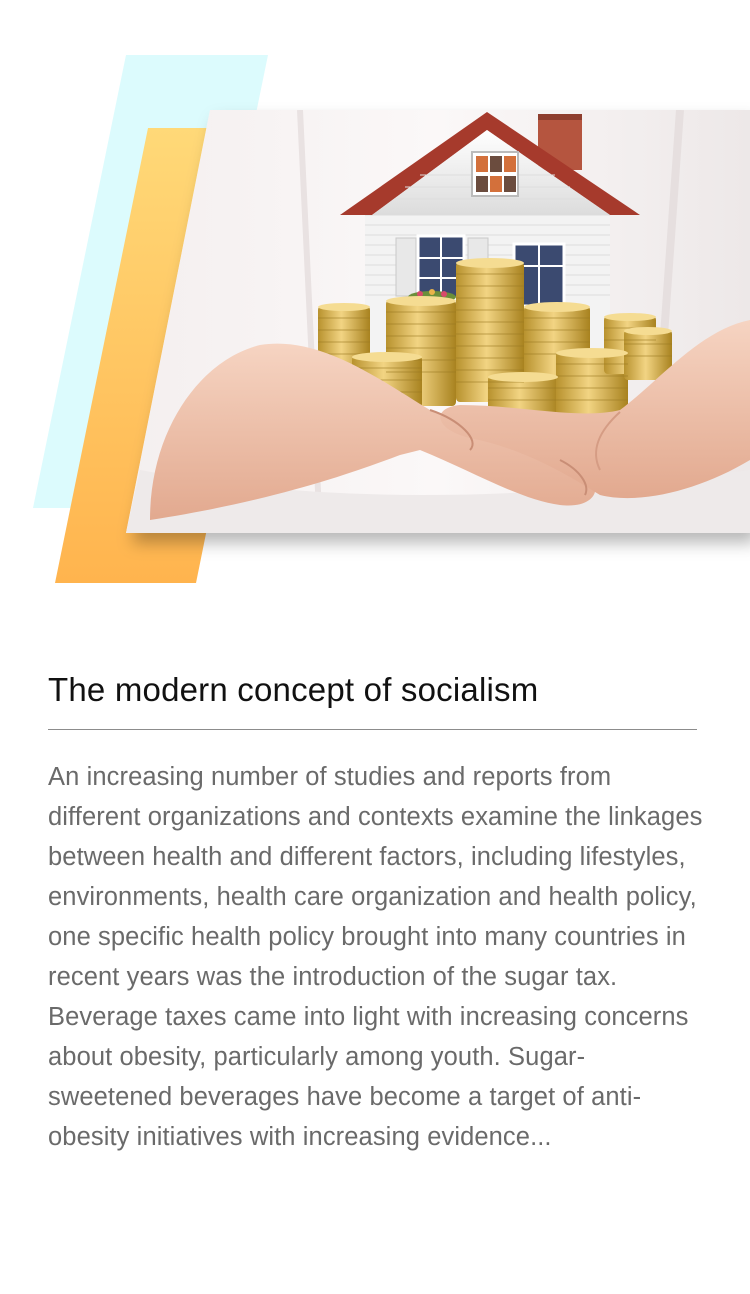  Describe the element at coordinates (293, 689) in the screenshot. I see `article-title: The modern concept of socialism` at that location.